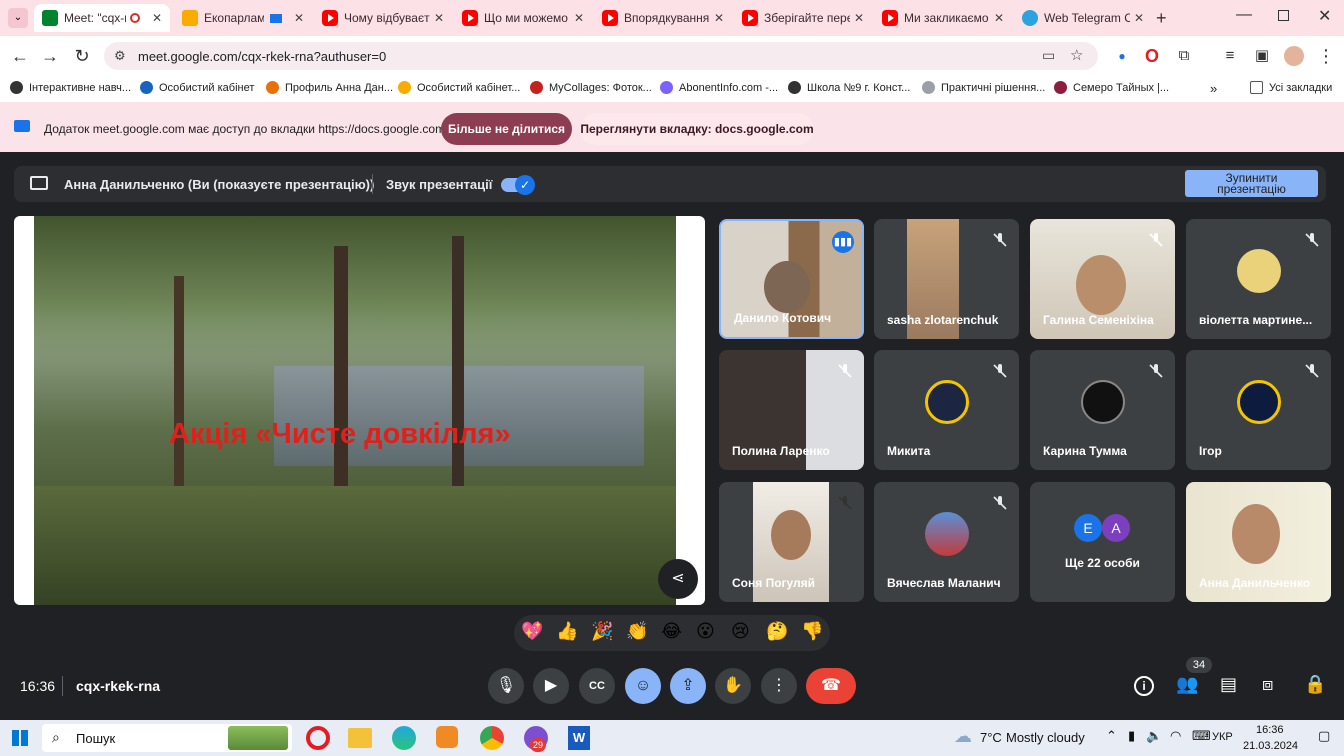 This screenshot has width=1344, height=756. I want to click on opera-icon: O, so click(1152, 56).